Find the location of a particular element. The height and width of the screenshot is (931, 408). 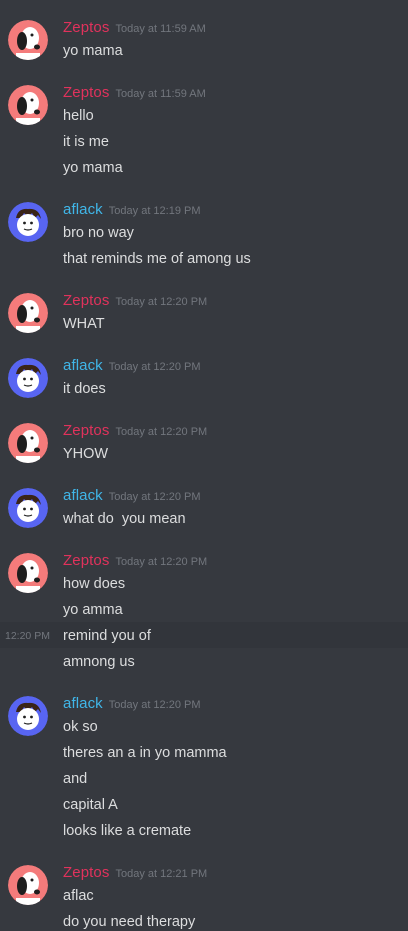

message-header: Zeptos Today at 12:21 PM is located at coordinates (135, 873).